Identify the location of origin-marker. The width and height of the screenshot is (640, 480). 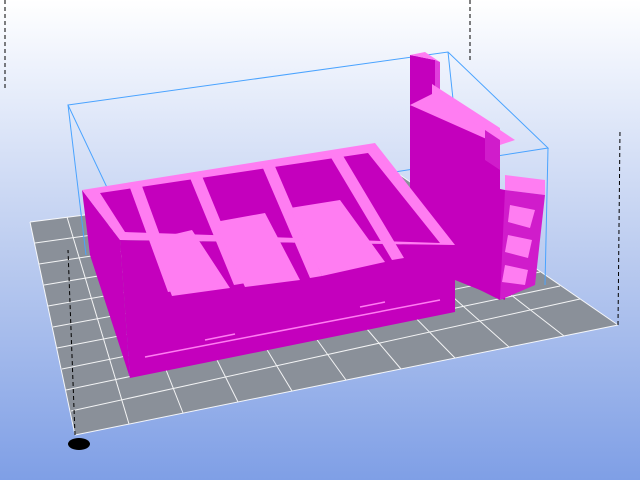
(79, 444).